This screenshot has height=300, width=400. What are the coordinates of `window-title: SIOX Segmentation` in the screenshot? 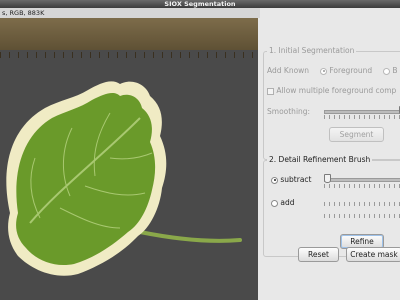 It's located at (200, 4).